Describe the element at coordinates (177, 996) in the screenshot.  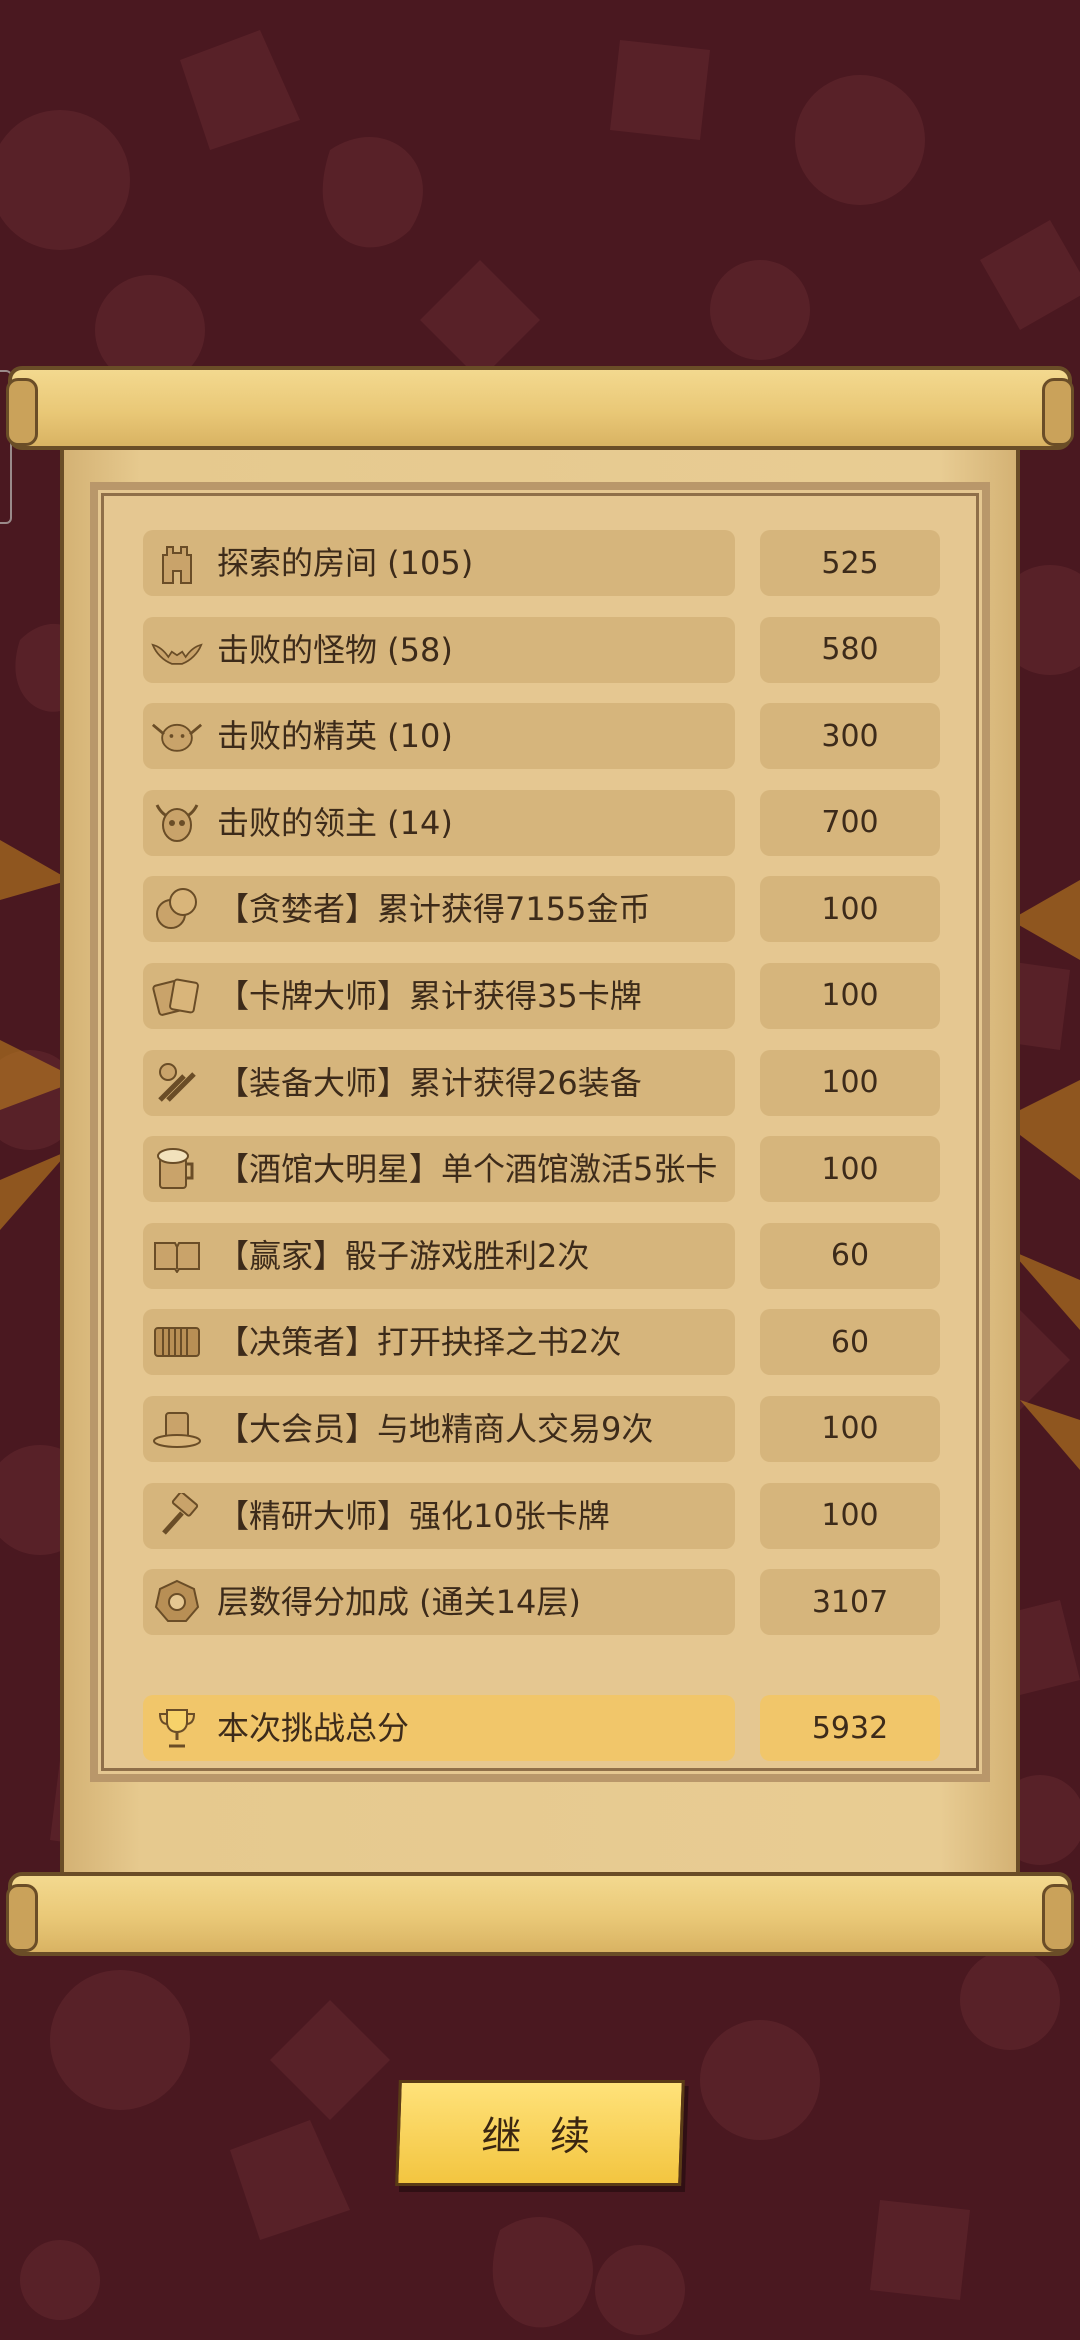
I see `cards-icon` at that location.